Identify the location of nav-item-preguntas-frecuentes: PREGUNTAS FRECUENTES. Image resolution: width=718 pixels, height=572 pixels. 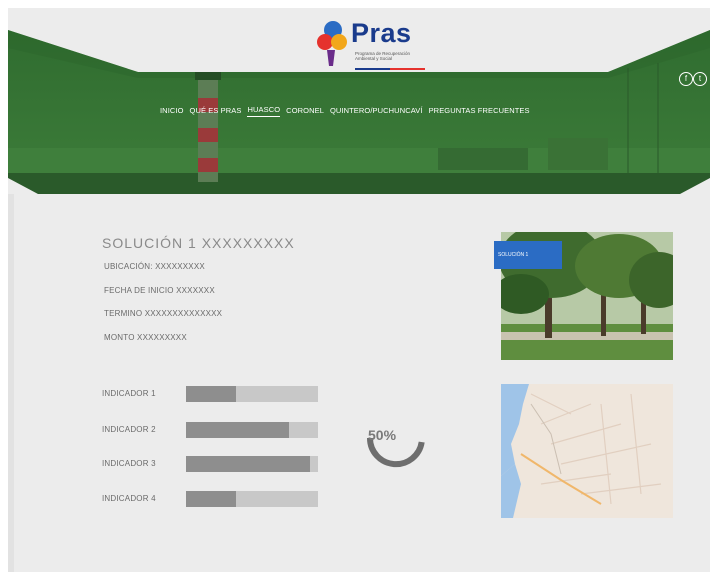
(479, 111).